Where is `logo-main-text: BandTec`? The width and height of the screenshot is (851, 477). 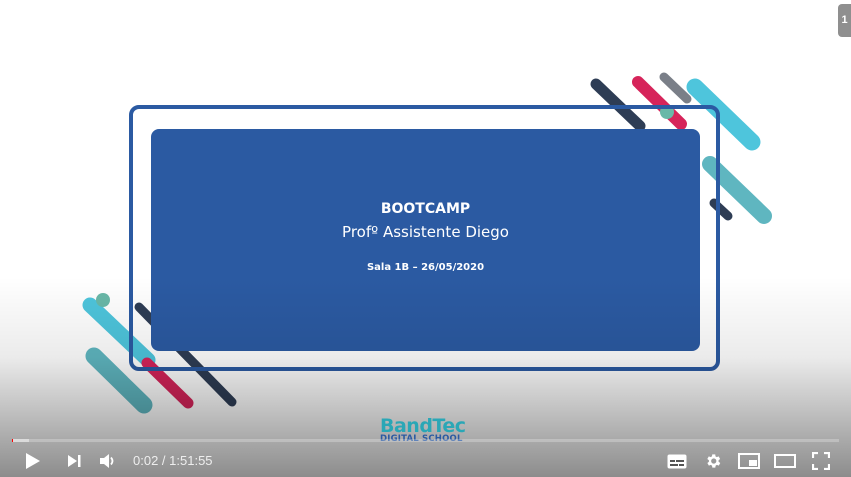 logo-main-text: BandTec is located at coordinates (423, 426).